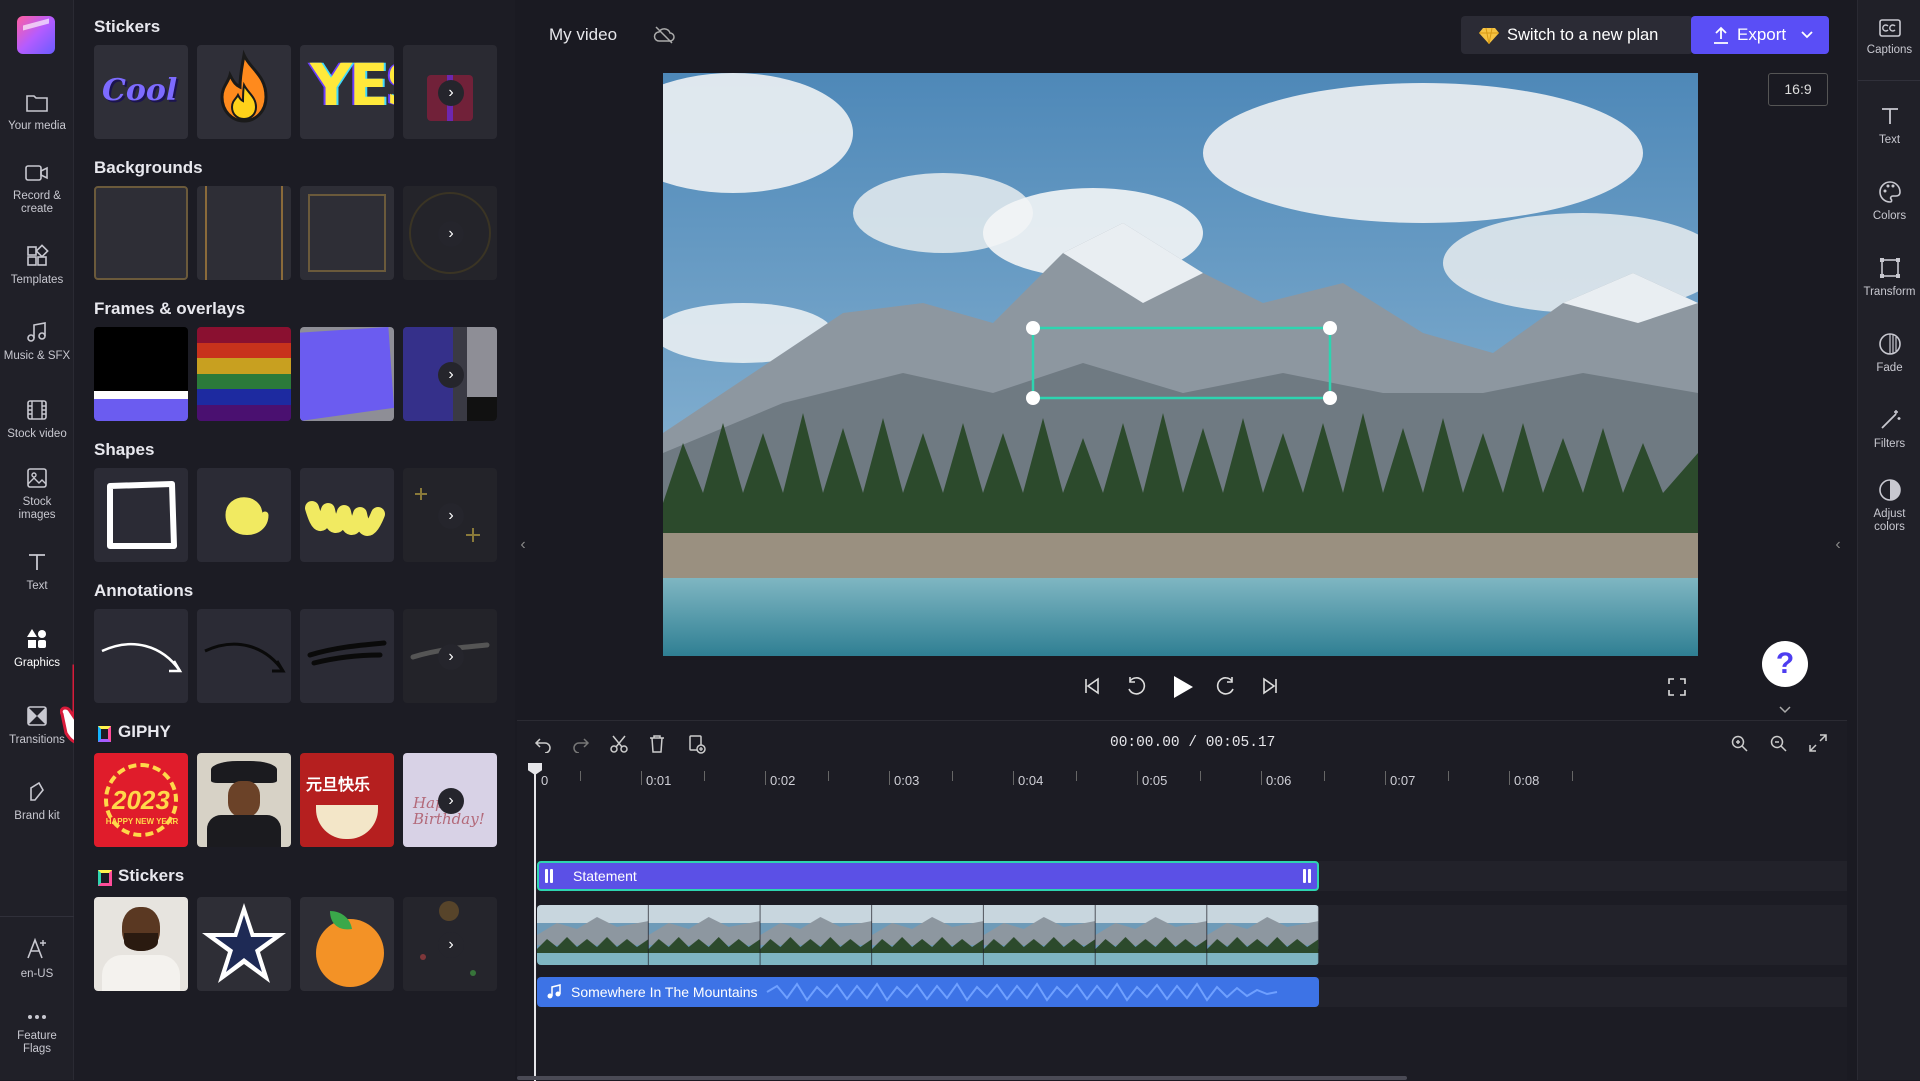 The height and width of the screenshot is (1081, 1920). What do you see at coordinates (141, 92) in the screenshot?
I see `sticker-thumb: Cool` at bounding box center [141, 92].